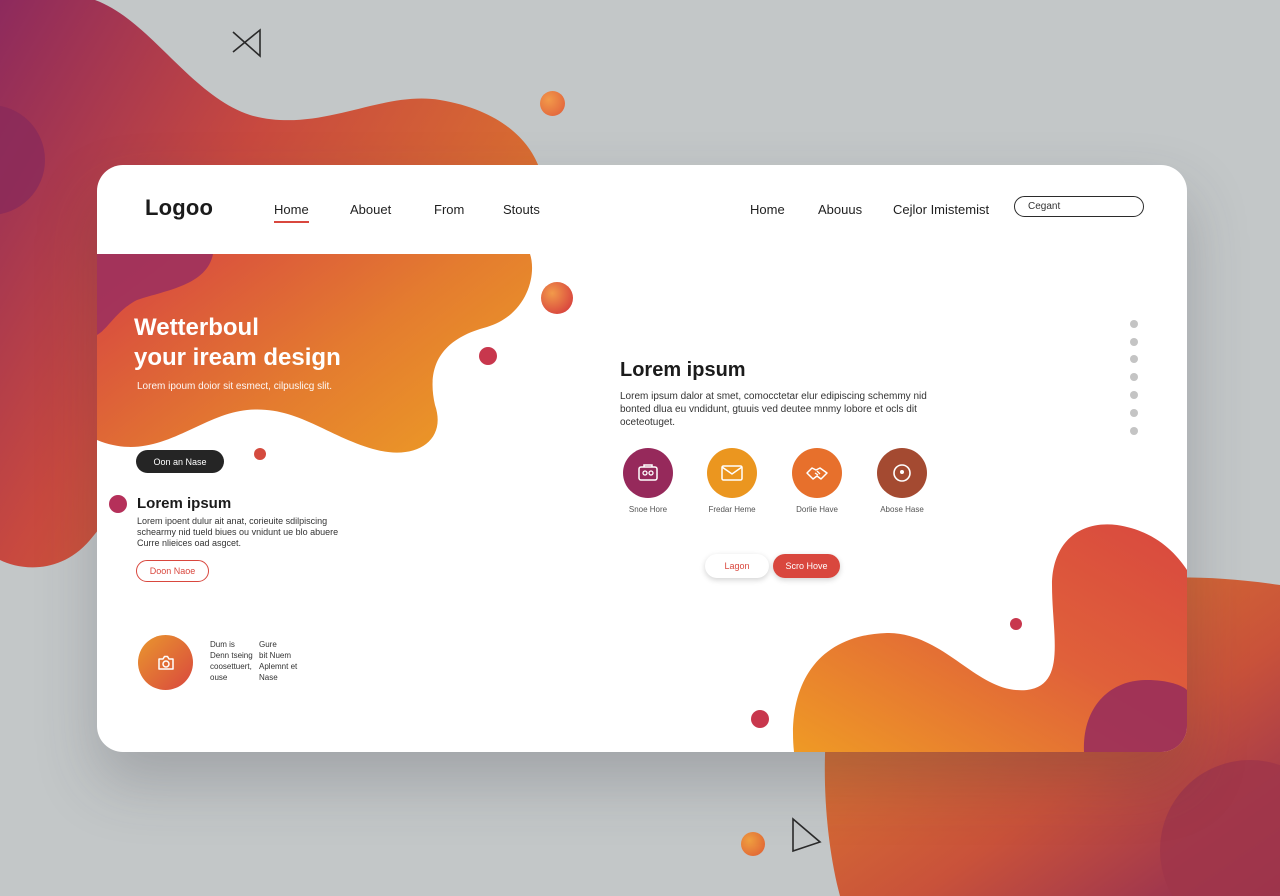 The image size is (1280, 896). Describe the element at coordinates (1079, 206) in the screenshot. I see `search-input` at that location.